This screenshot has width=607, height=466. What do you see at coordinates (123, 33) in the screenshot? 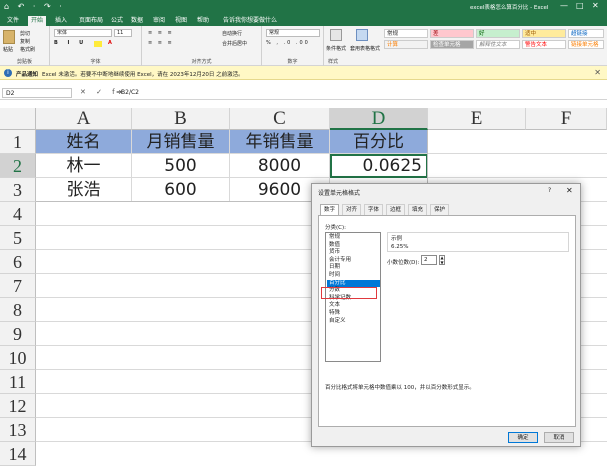
I see `font-size-select: 11` at bounding box center [123, 33].